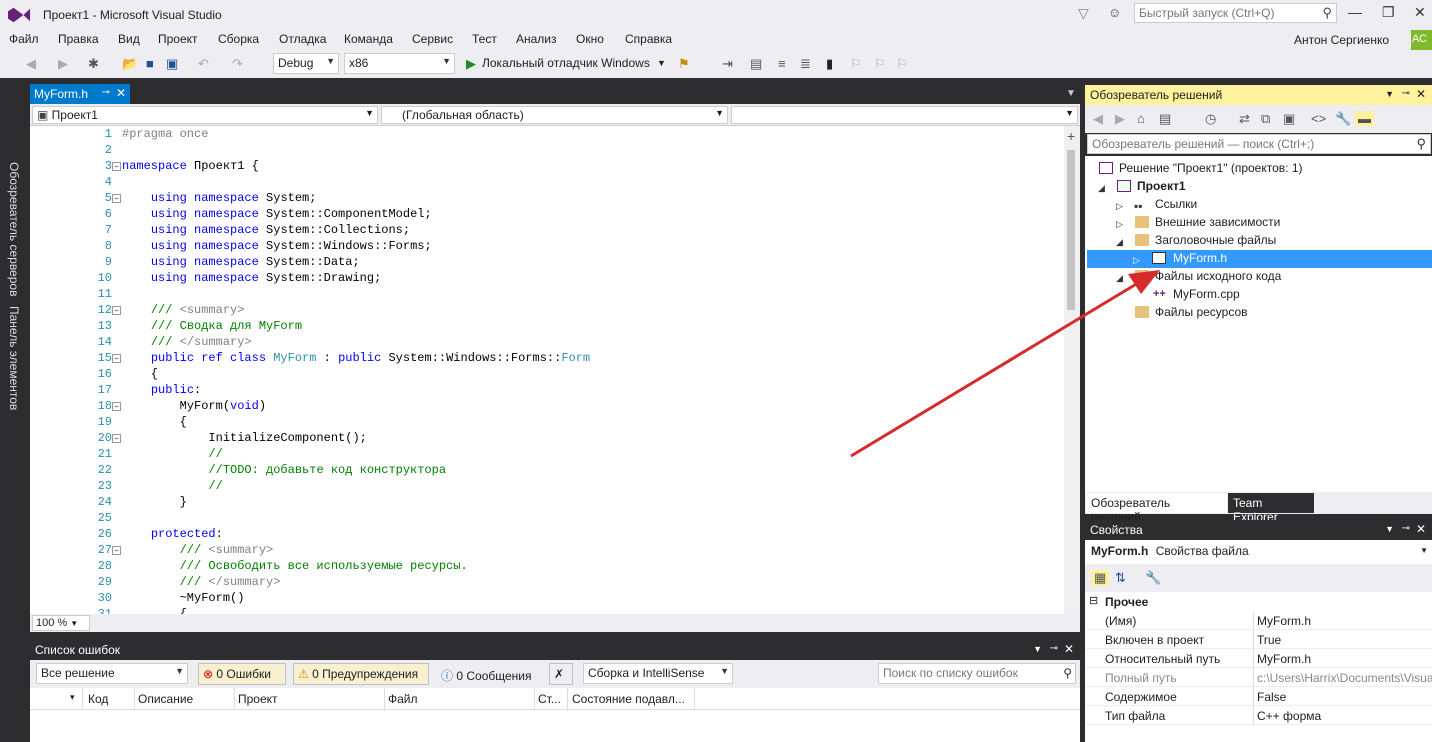 Image resolution: width=1432 pixels, height=742 pixels. Describe the element at coordinates (98, 699) in the screenshot. I see `column-code: Код` at that location.